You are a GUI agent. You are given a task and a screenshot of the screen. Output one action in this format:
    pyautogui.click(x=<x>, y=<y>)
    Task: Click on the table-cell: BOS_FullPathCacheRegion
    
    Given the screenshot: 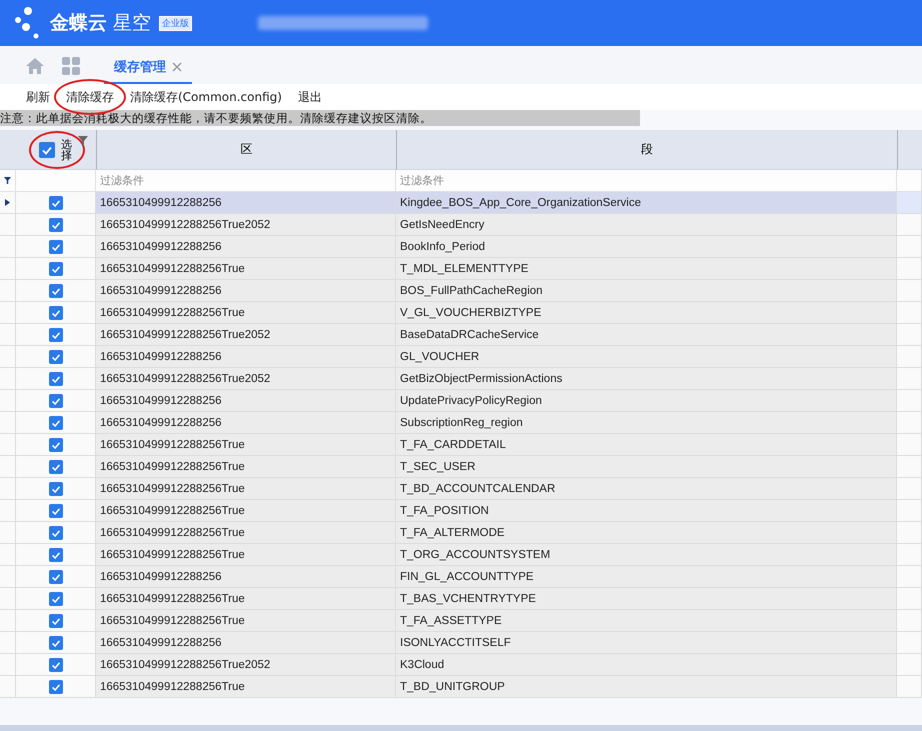 What is the action you would take?
    pyautogui.click(x=646, y=291)
    